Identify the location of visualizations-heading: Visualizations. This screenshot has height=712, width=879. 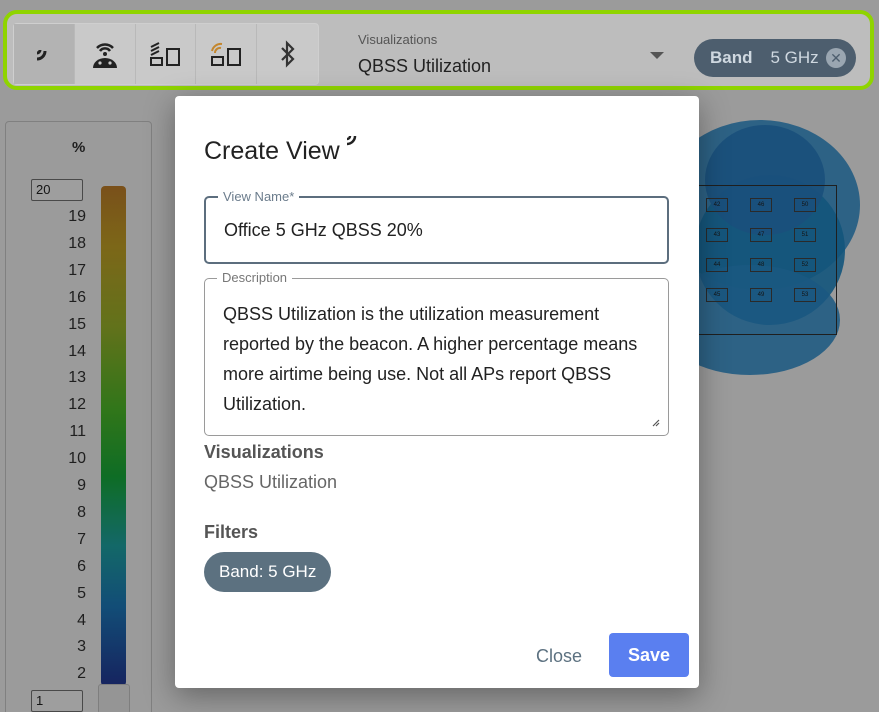
(264, 452).